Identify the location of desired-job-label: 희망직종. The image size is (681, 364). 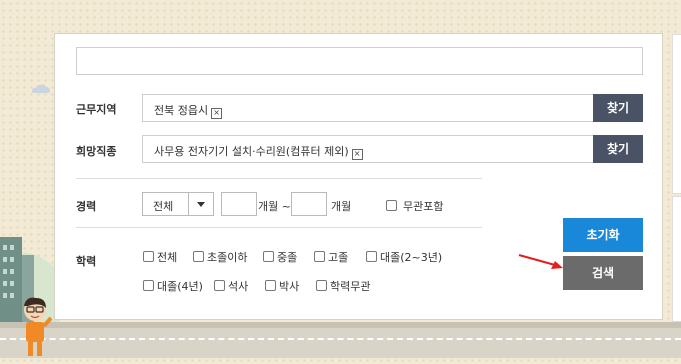
(96, 151).